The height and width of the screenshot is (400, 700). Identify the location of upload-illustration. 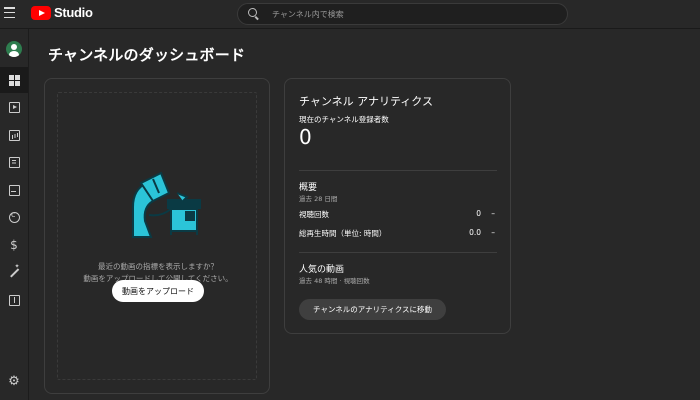
(166, 204).